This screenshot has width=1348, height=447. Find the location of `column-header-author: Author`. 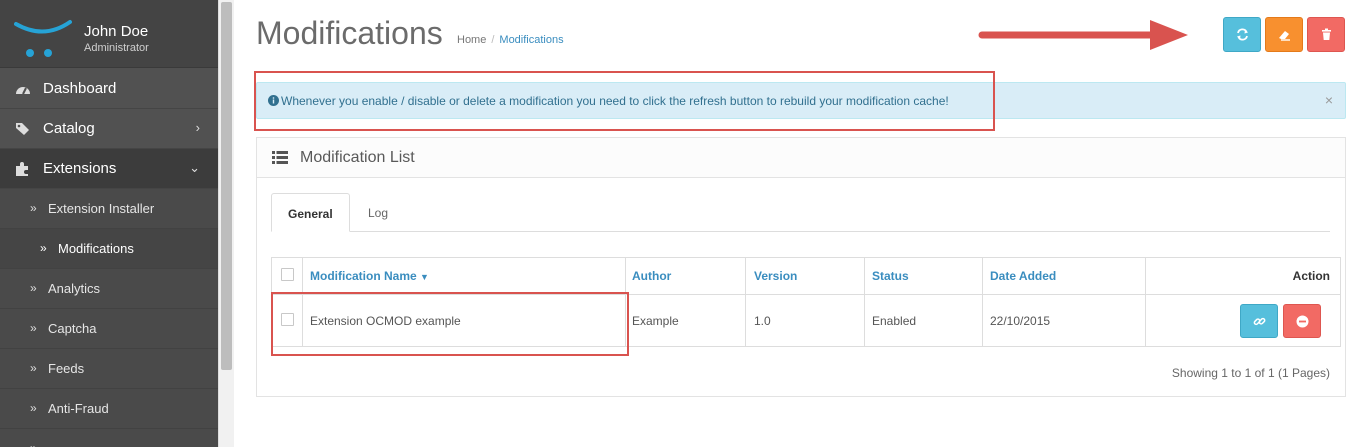

column-header-author: Author is located at coordinates (651, 276).